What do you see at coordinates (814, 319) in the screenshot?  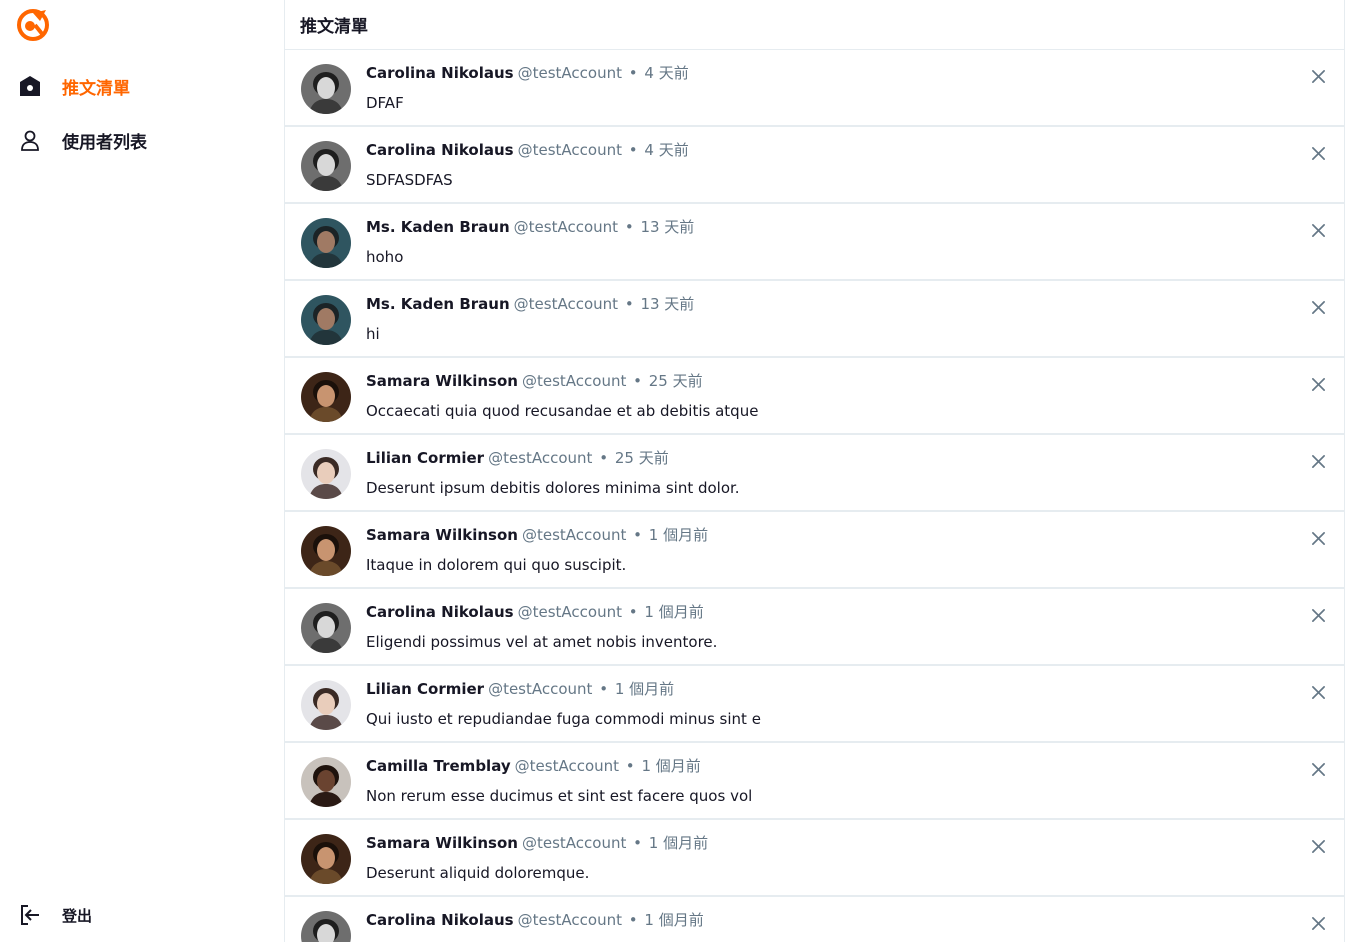 I see `tweet-row: Ms. Kaden Braun @testAccount • 13 天前 hi` at bounding box center [814, 319].